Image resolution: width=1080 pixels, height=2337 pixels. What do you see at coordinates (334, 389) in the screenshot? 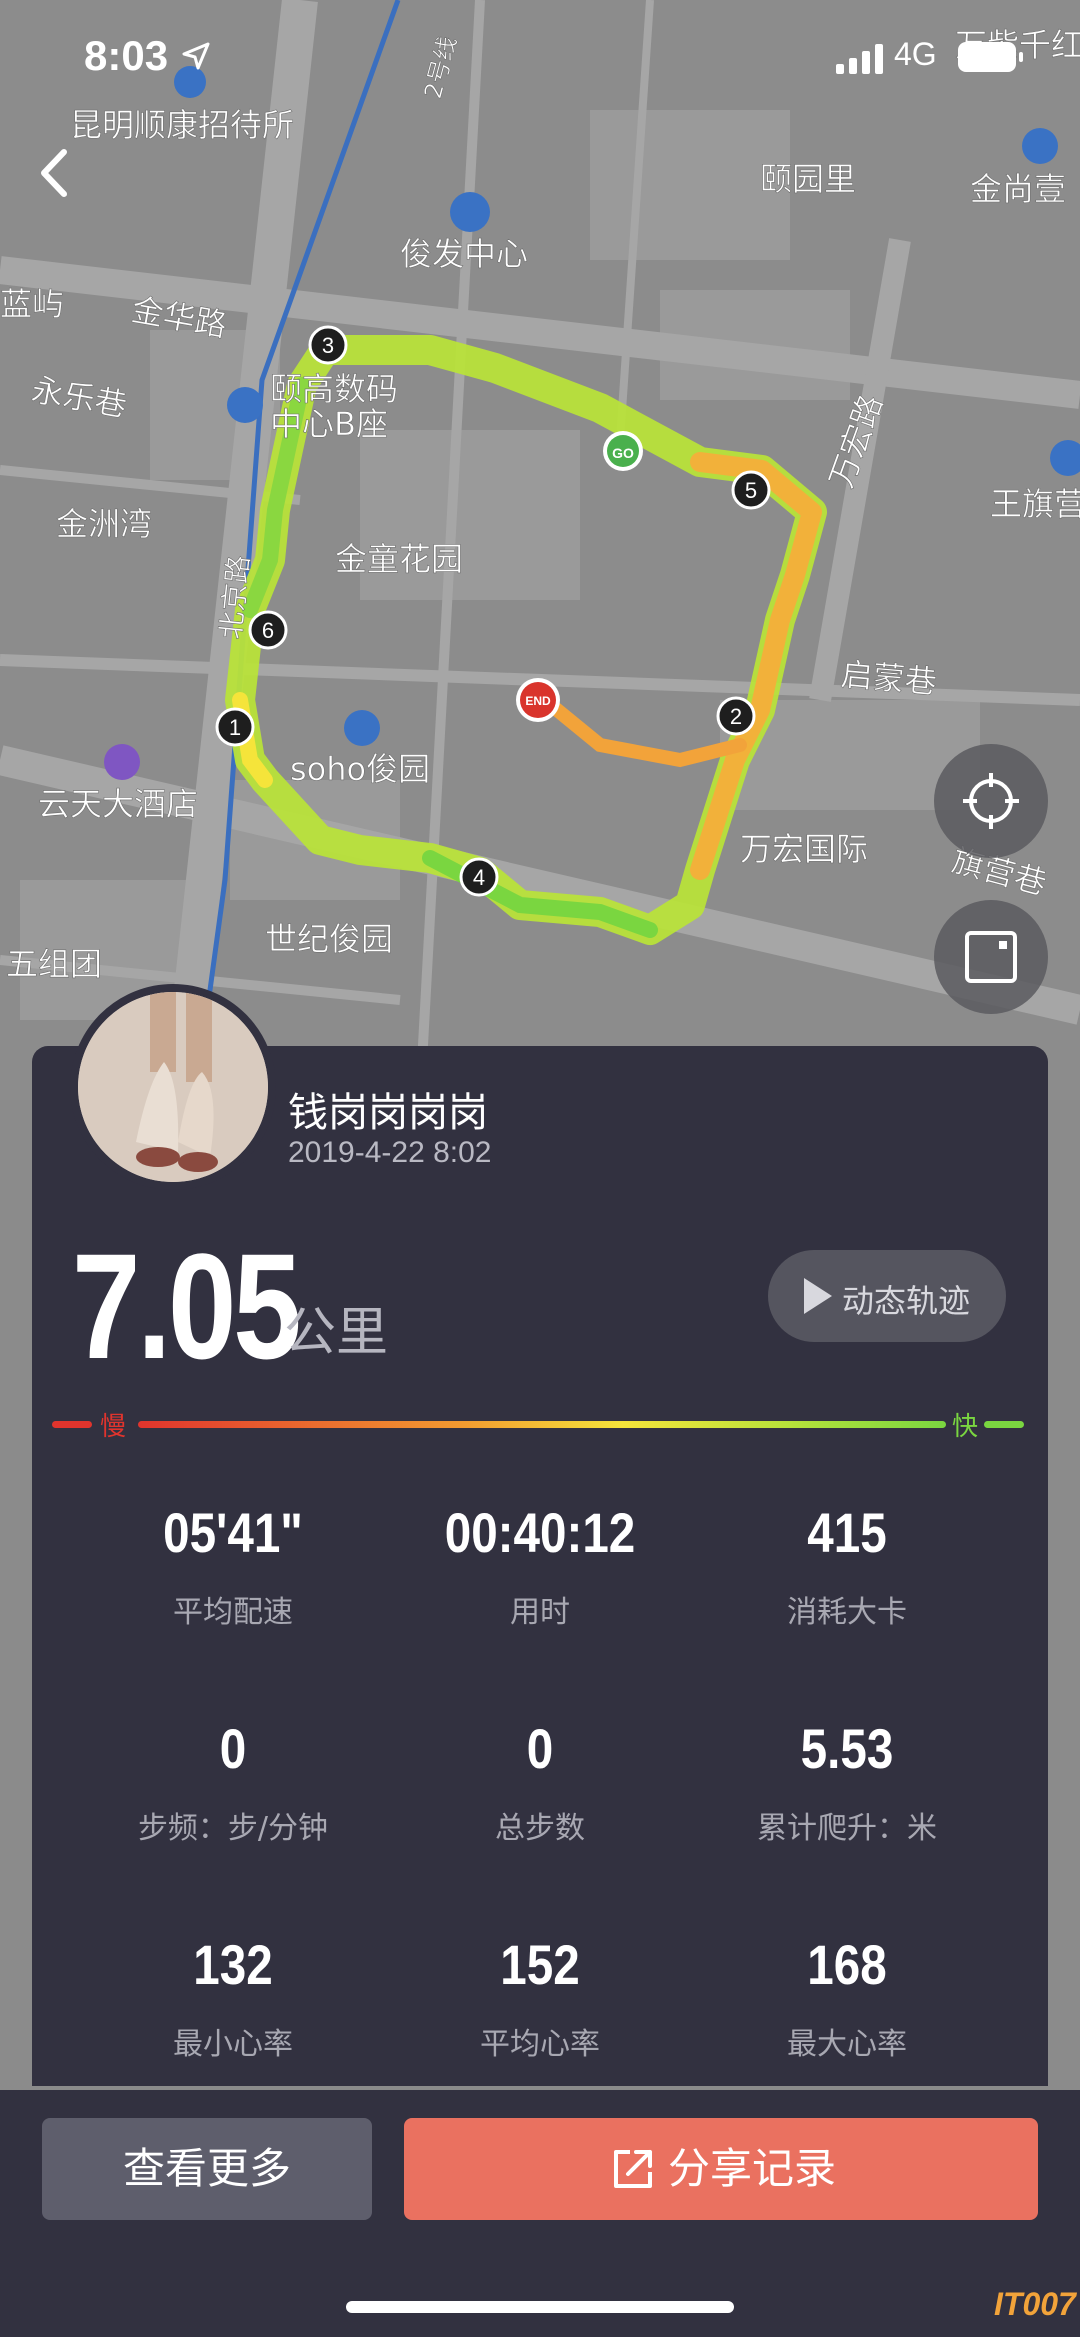
I see `map-label: 颐高数码` at bounding box center [334, 389].